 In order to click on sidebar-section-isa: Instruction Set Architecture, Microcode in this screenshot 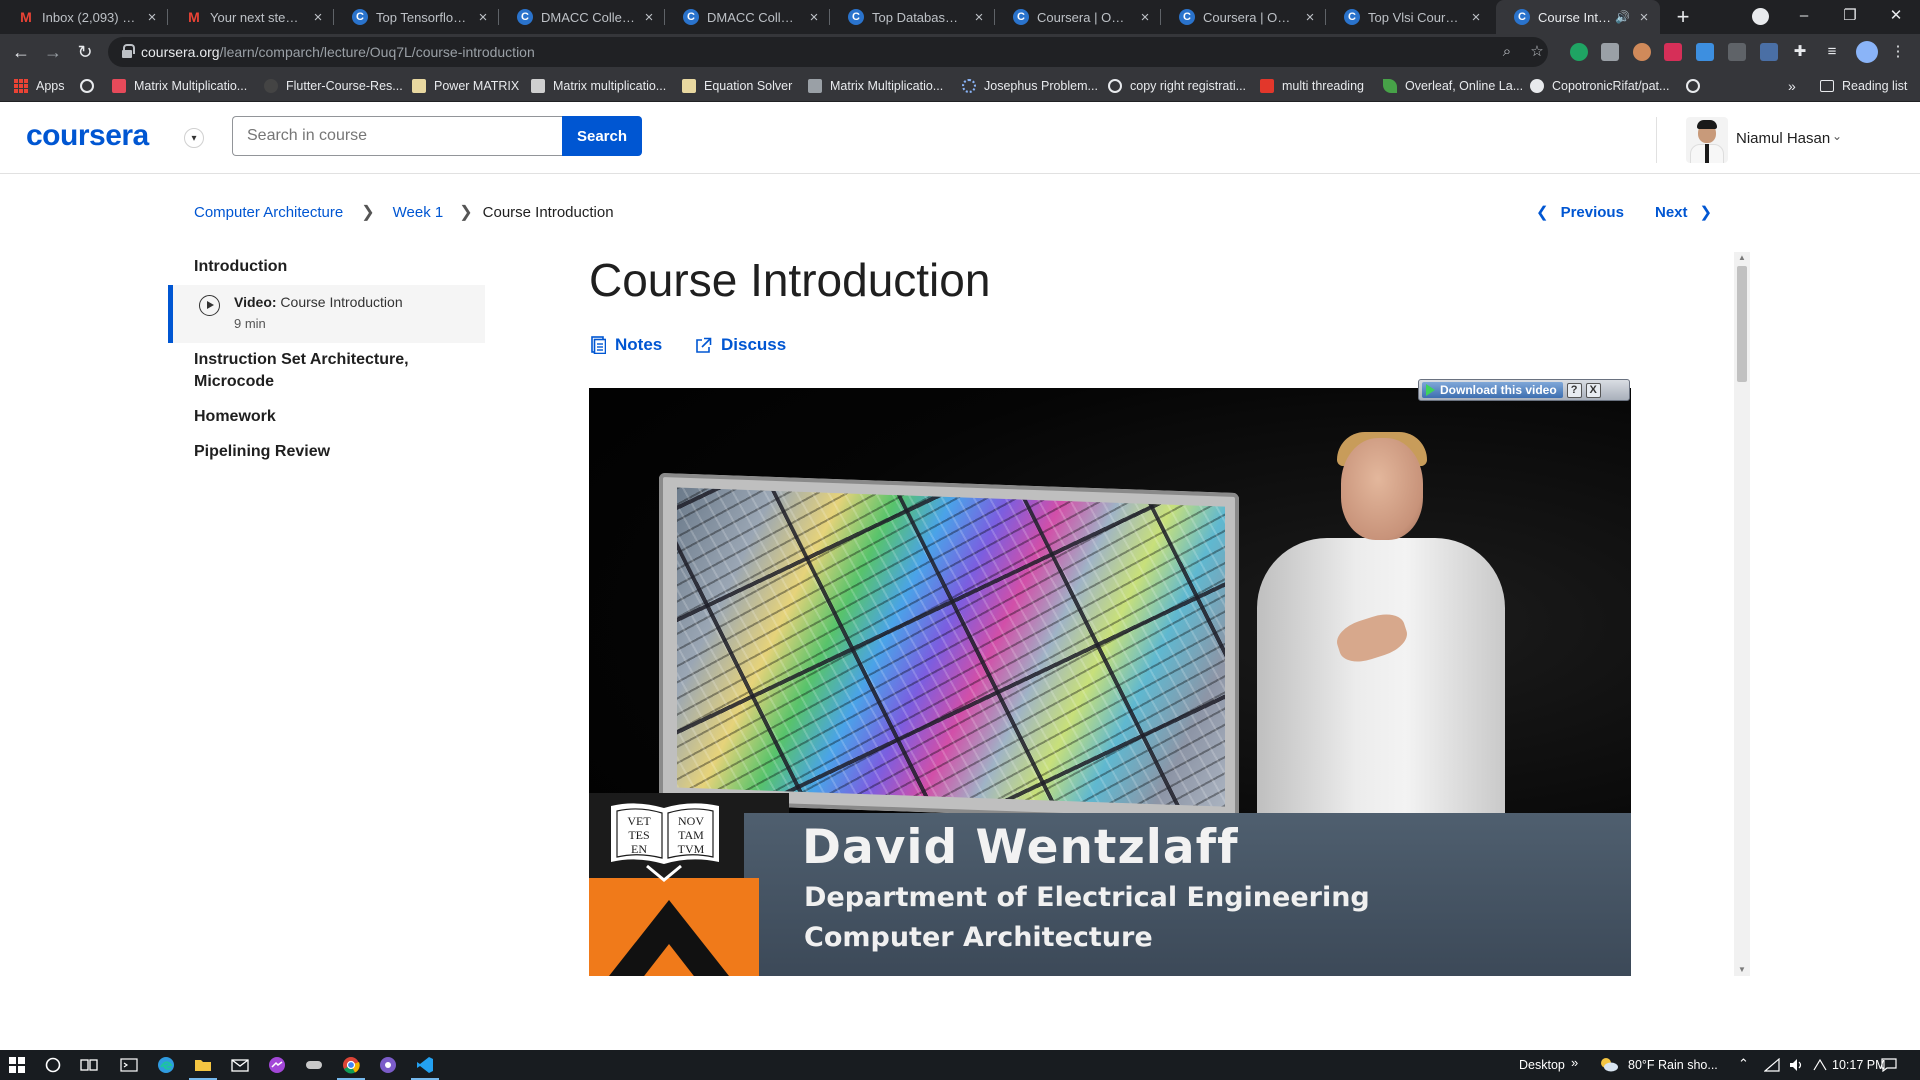, I will do `click(324, 371)`.